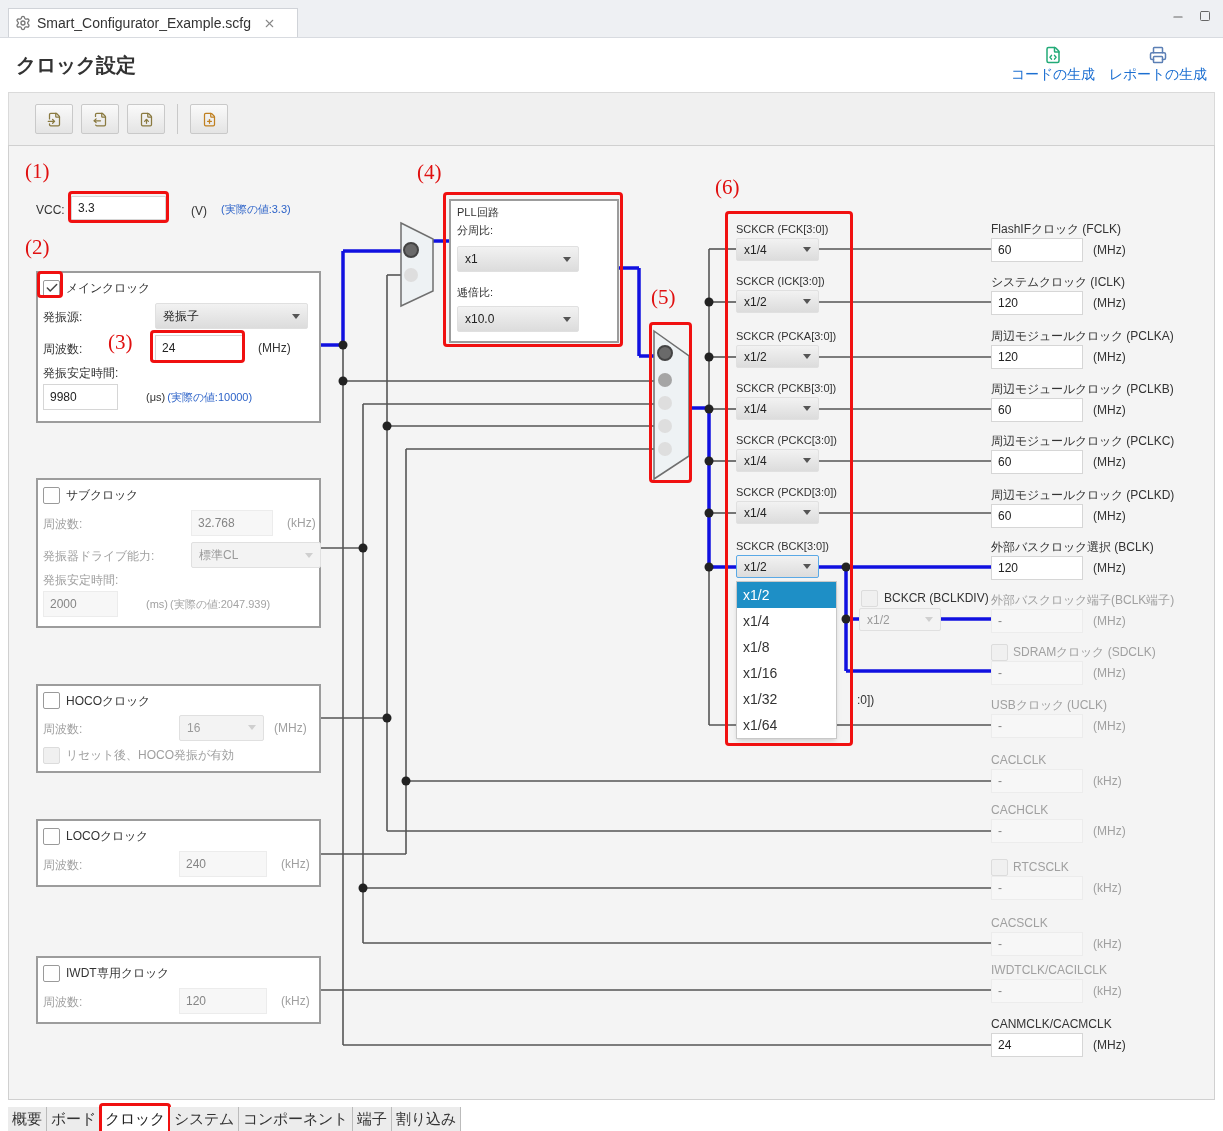 This screenshot has height=1131, width=1223. What do you see at coordinates (478, 212) in the screenshot?
I see `panel-title: PLL回路` at bounding box center [478, 212].